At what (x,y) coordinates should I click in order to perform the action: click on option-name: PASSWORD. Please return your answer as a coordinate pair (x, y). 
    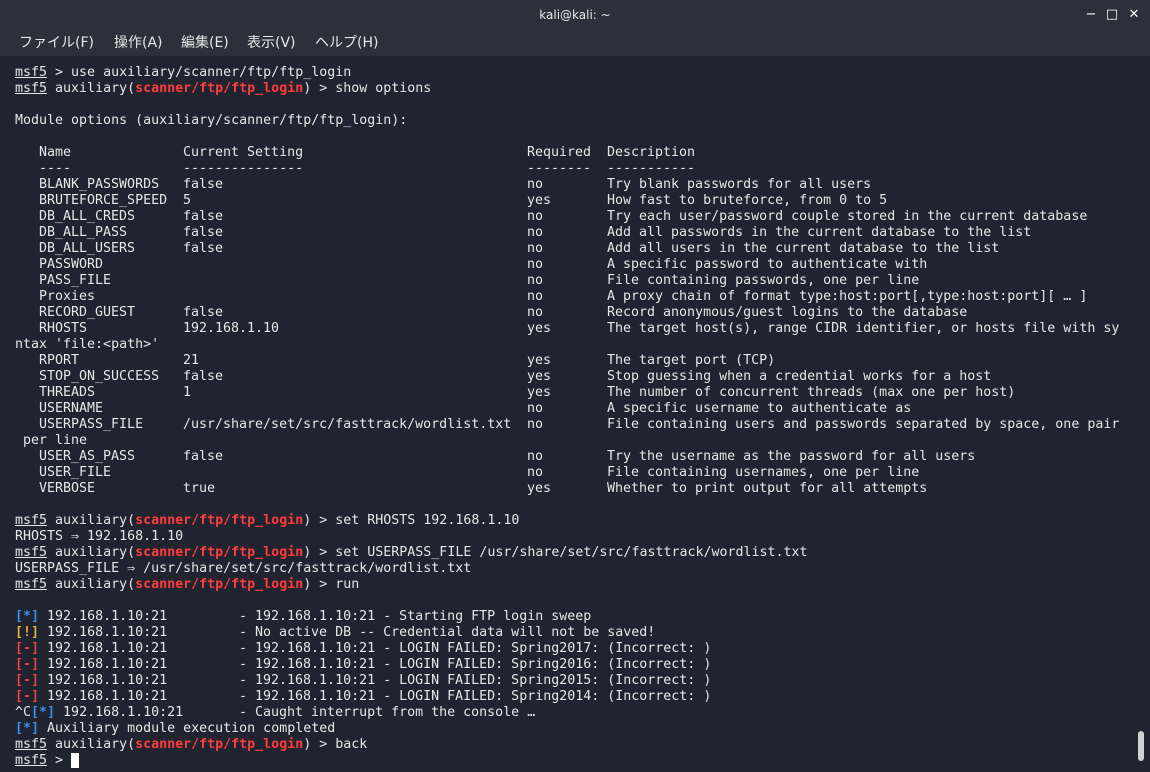
    Looking at the image, I should click on (71, 264).